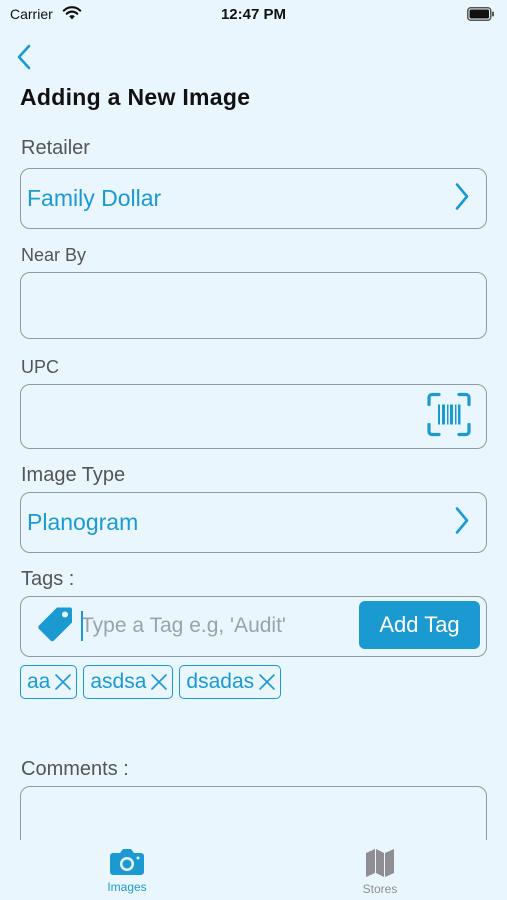  I want to click on image-type-select: Planogram, so click(253, 522).